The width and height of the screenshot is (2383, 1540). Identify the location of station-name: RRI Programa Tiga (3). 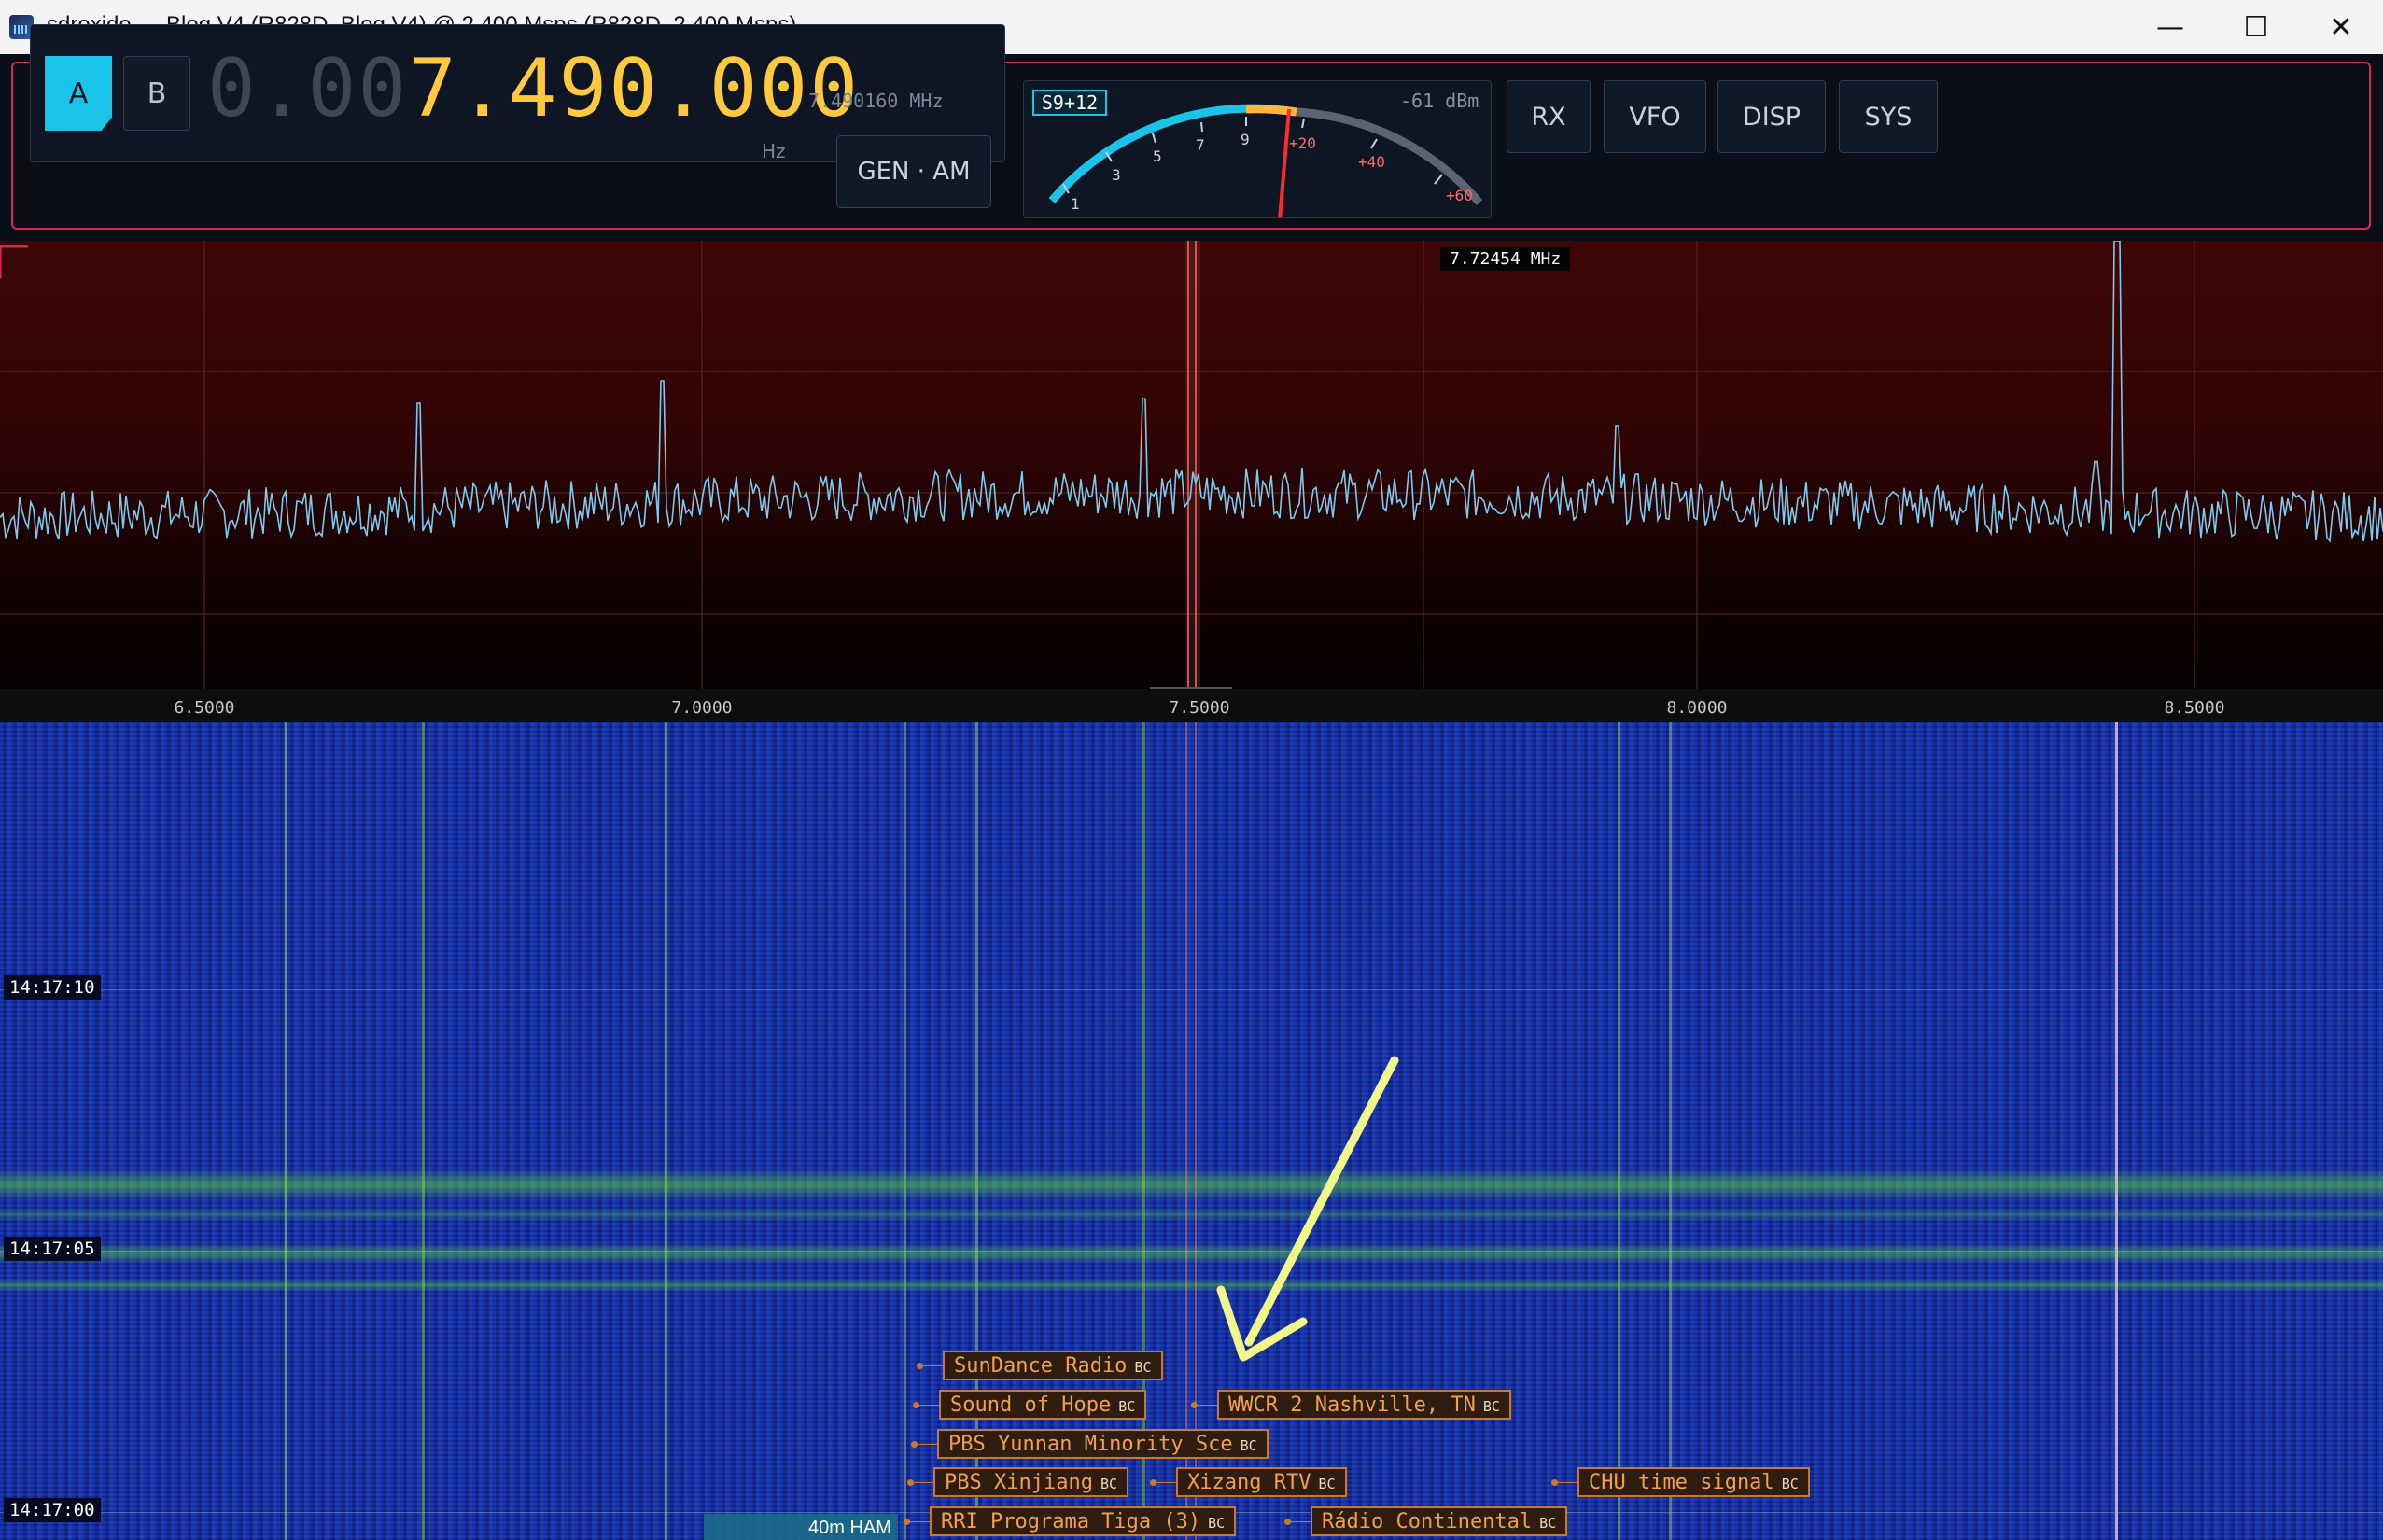
(1071, 1521).